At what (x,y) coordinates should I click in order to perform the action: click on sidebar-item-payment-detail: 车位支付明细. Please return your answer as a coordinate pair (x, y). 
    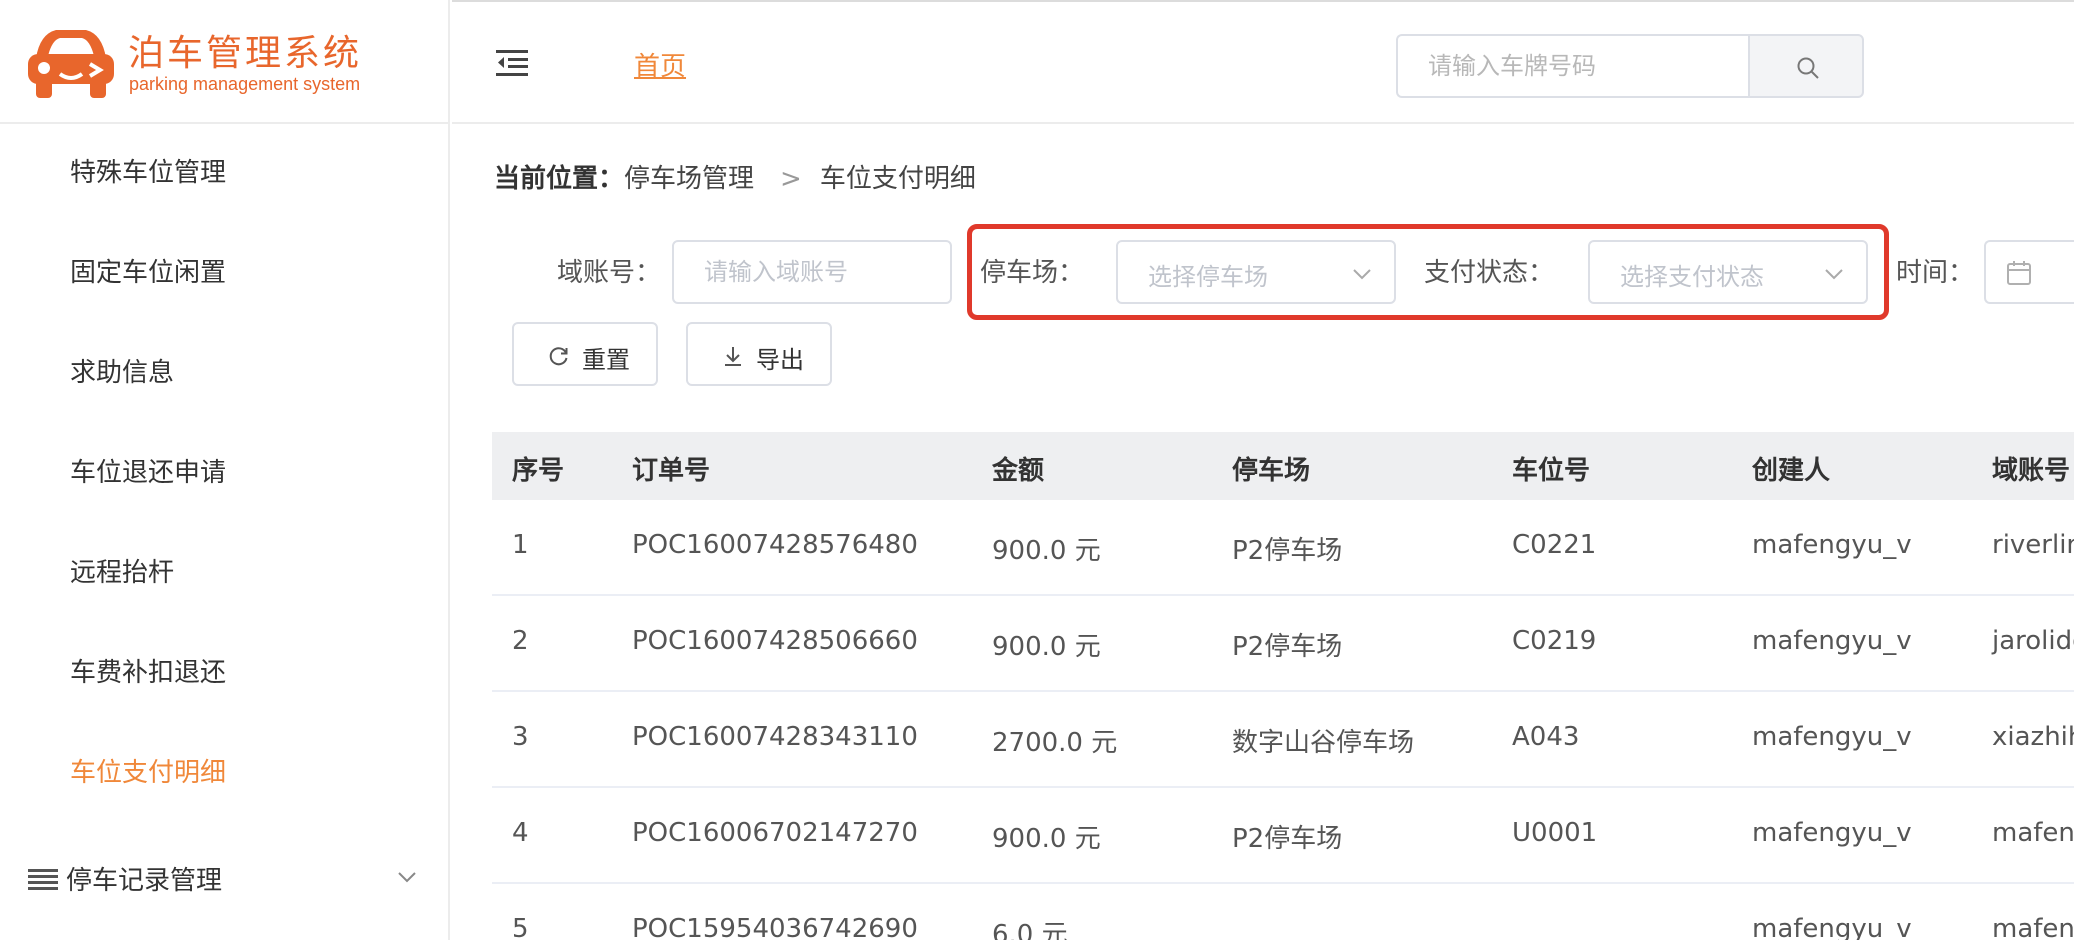
    Looking at the image, I should click on (148, 770).